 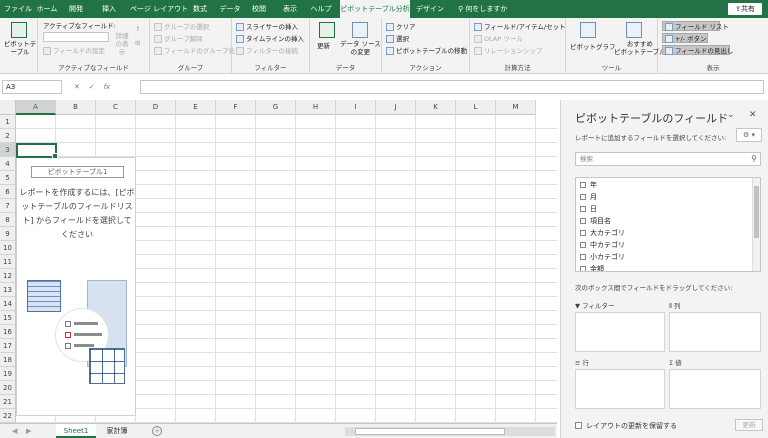 What do you see at coordinates (749, 425) in the screenshot?
I see `update-button: 更新` at bounding box center [749, 425].